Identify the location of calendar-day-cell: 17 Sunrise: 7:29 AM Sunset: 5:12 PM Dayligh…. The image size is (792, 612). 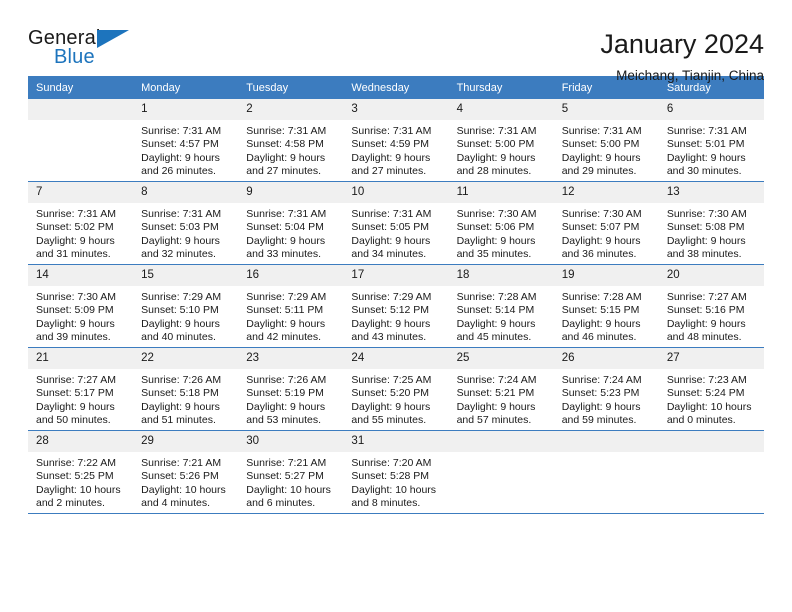
(396, 306).